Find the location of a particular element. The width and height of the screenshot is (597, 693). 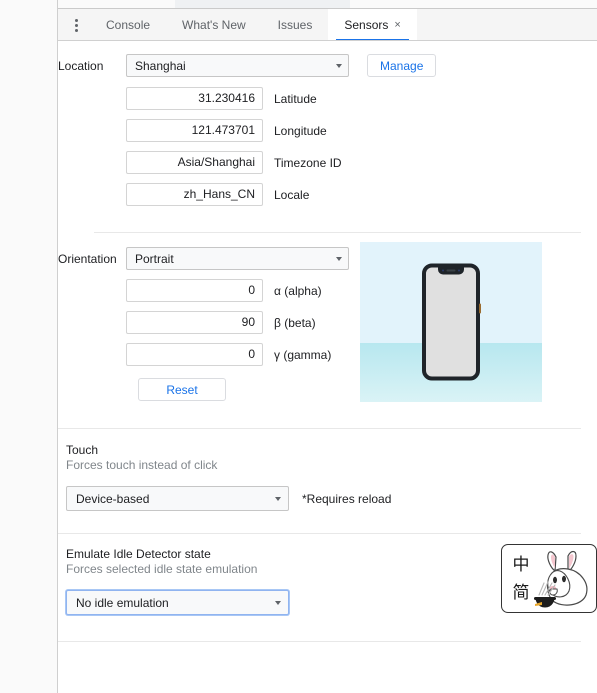

orientation-preset-select: Portrait is located at coordinates (237, 258).